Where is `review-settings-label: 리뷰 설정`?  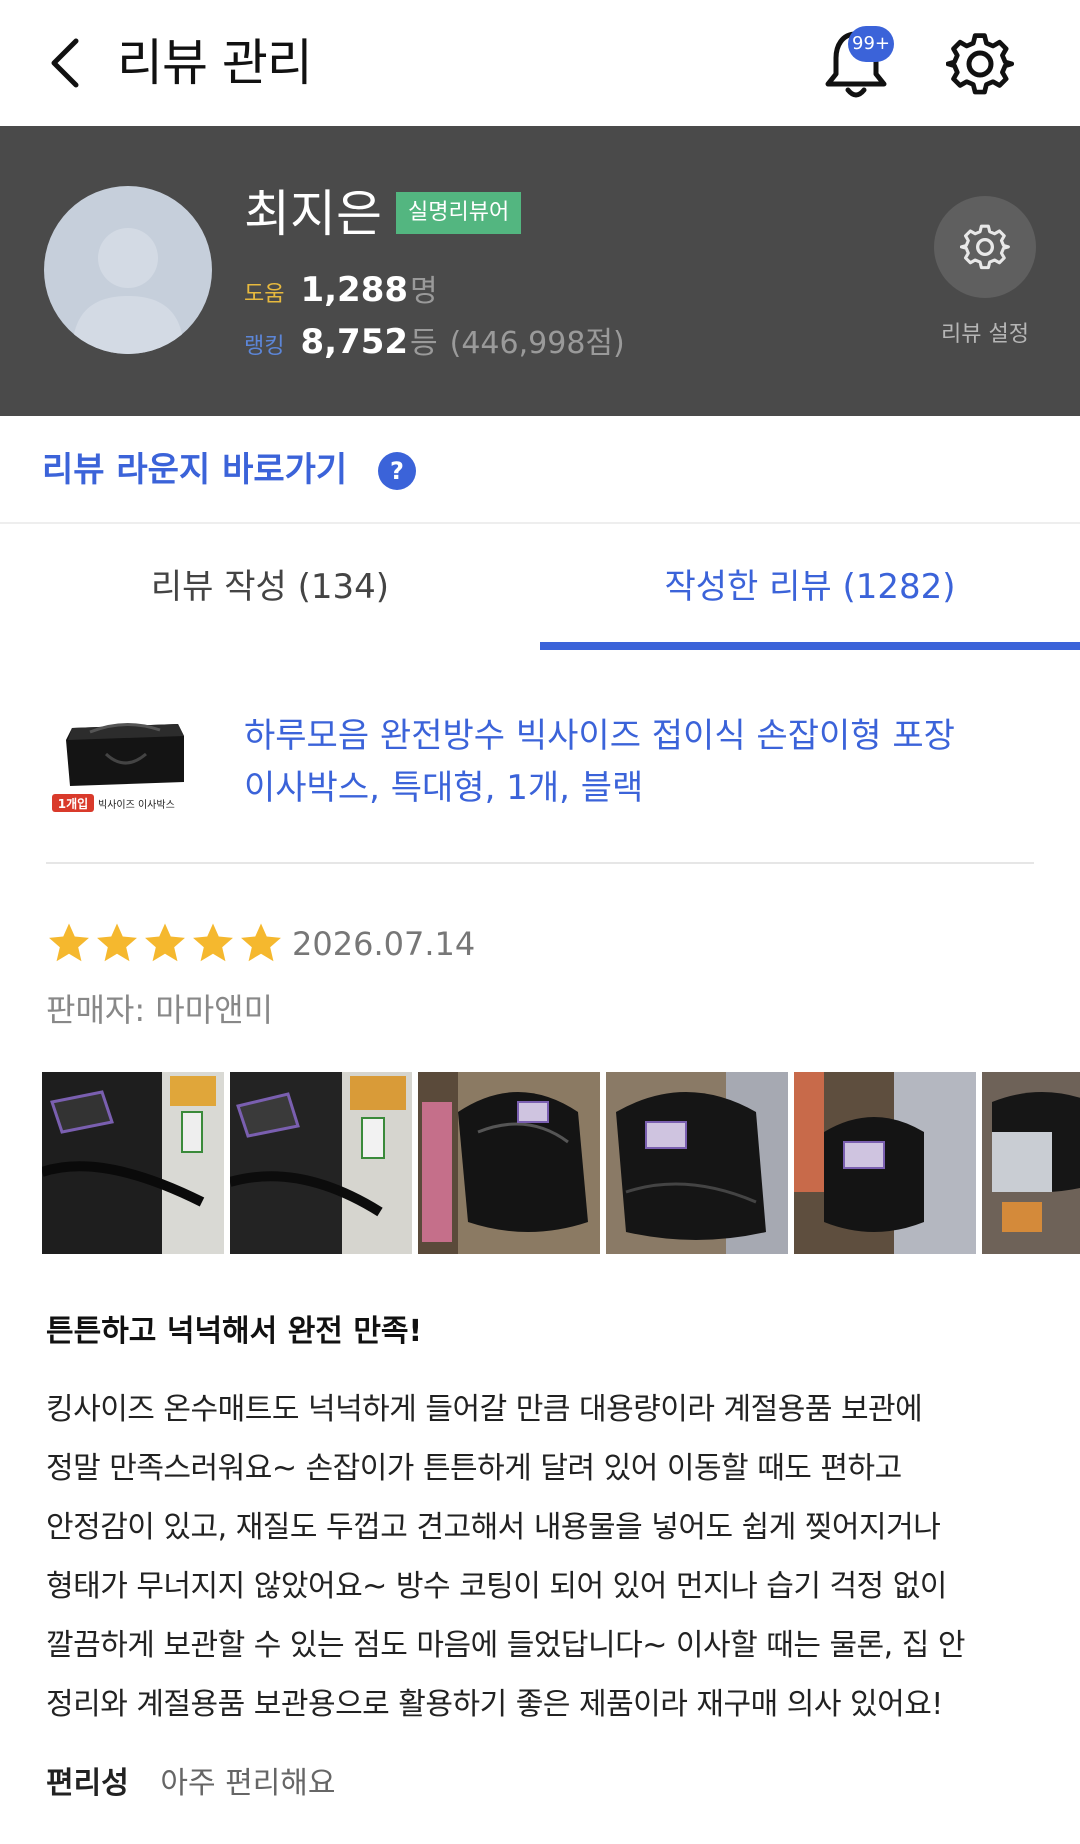 review-settings-label: 리뷰 설정 is located at coordinates (985, 334).